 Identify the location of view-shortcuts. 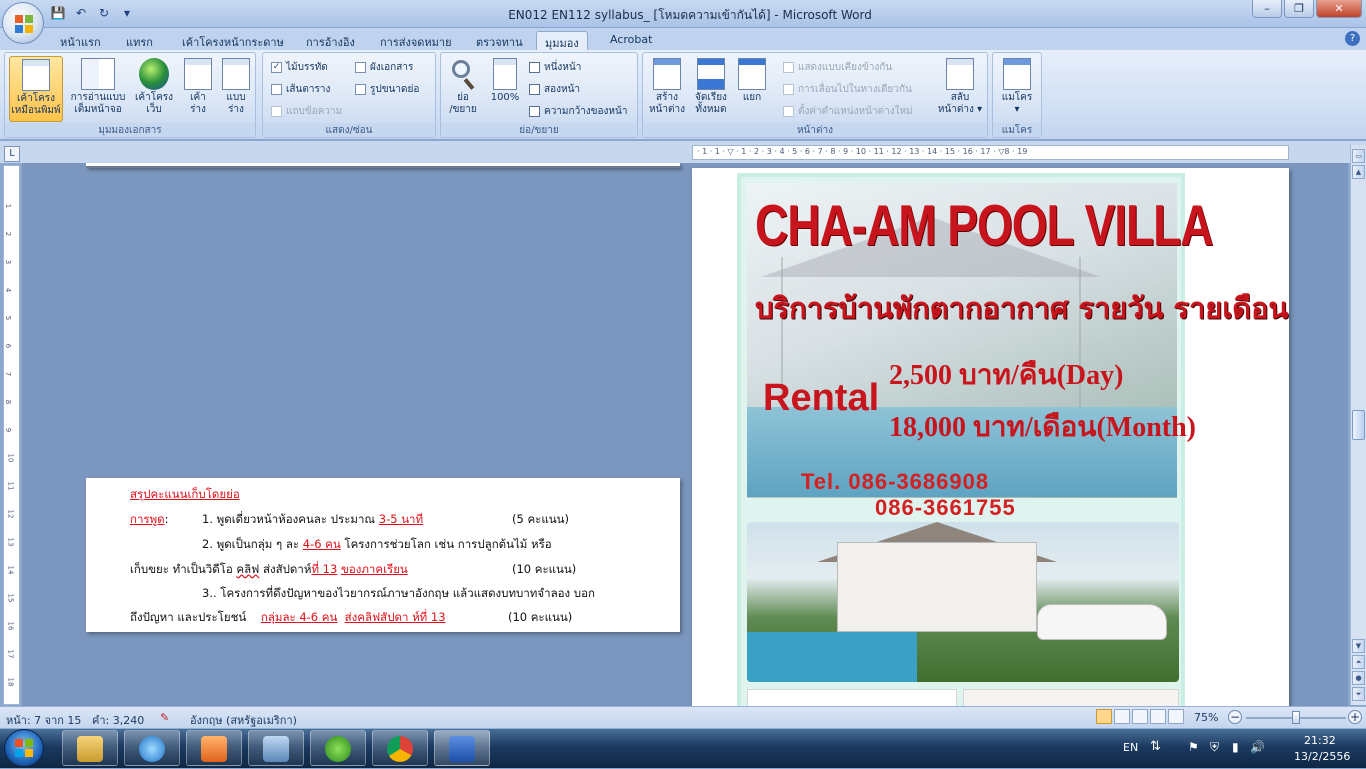
(1140, 716).